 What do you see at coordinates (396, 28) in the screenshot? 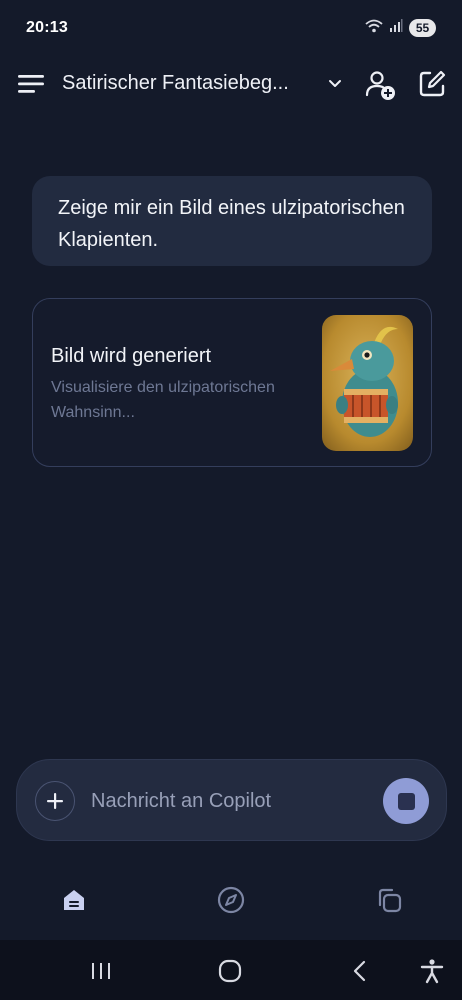
I see `signal-icon` at bounding box center [396, 28].